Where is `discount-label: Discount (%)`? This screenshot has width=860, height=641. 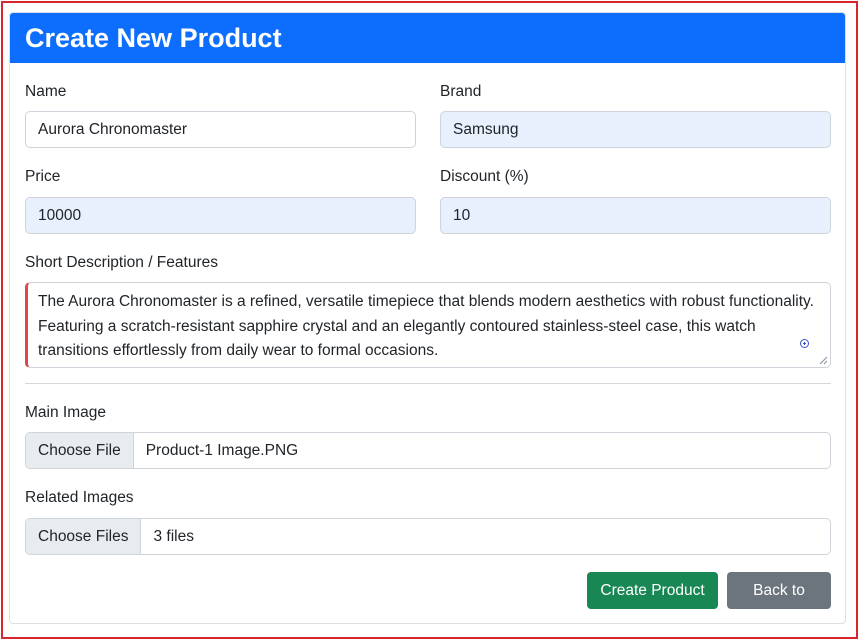
discount-label: Discount (%) is located at coordinates (484, 176).